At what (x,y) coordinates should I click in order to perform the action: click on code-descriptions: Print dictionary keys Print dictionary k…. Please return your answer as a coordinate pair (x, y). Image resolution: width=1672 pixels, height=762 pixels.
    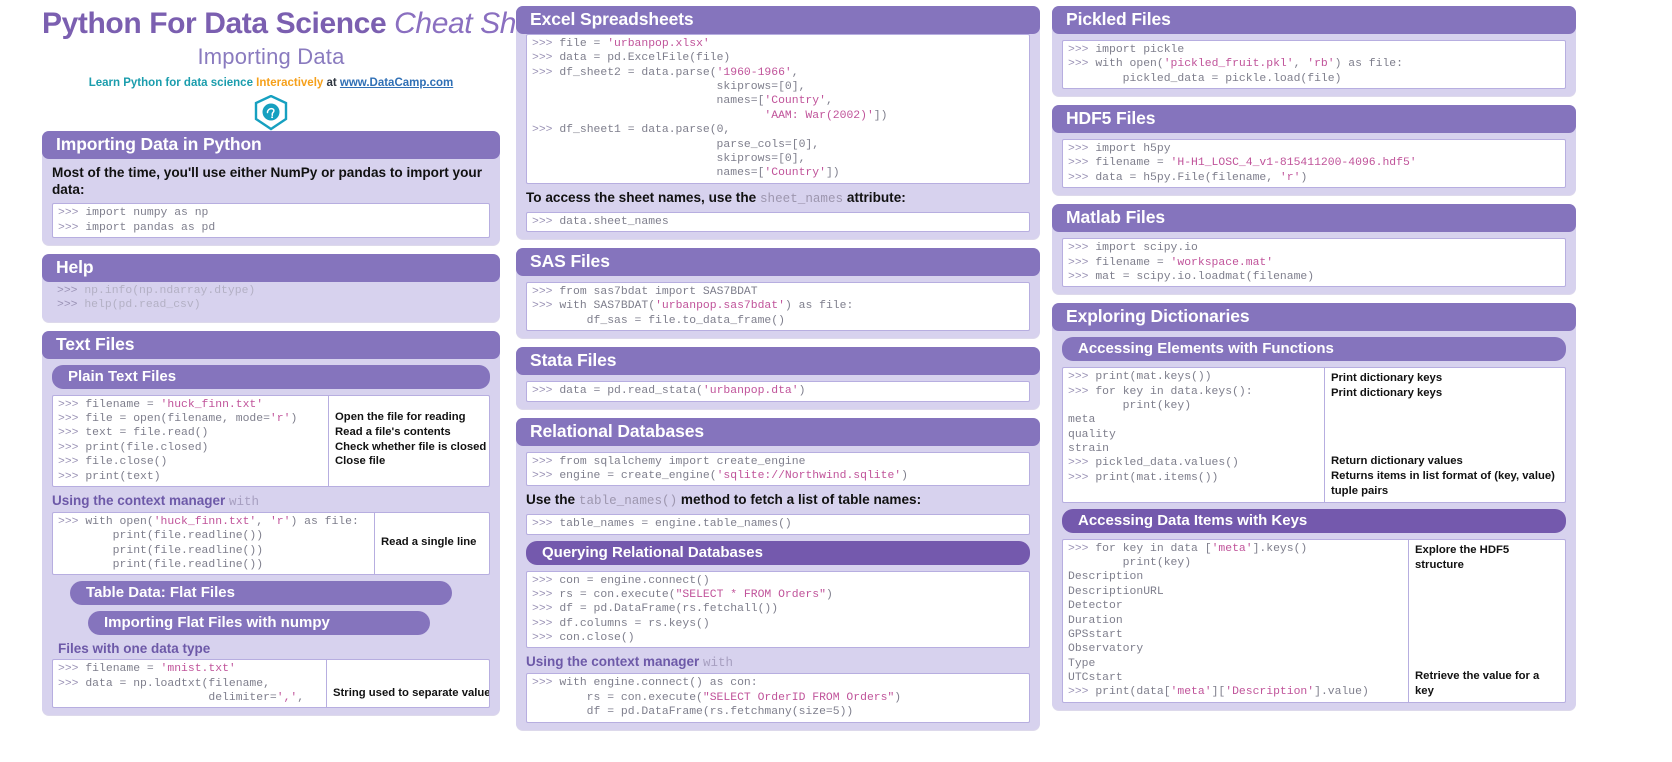
    Looking at the image, I should click on (1444, 435).